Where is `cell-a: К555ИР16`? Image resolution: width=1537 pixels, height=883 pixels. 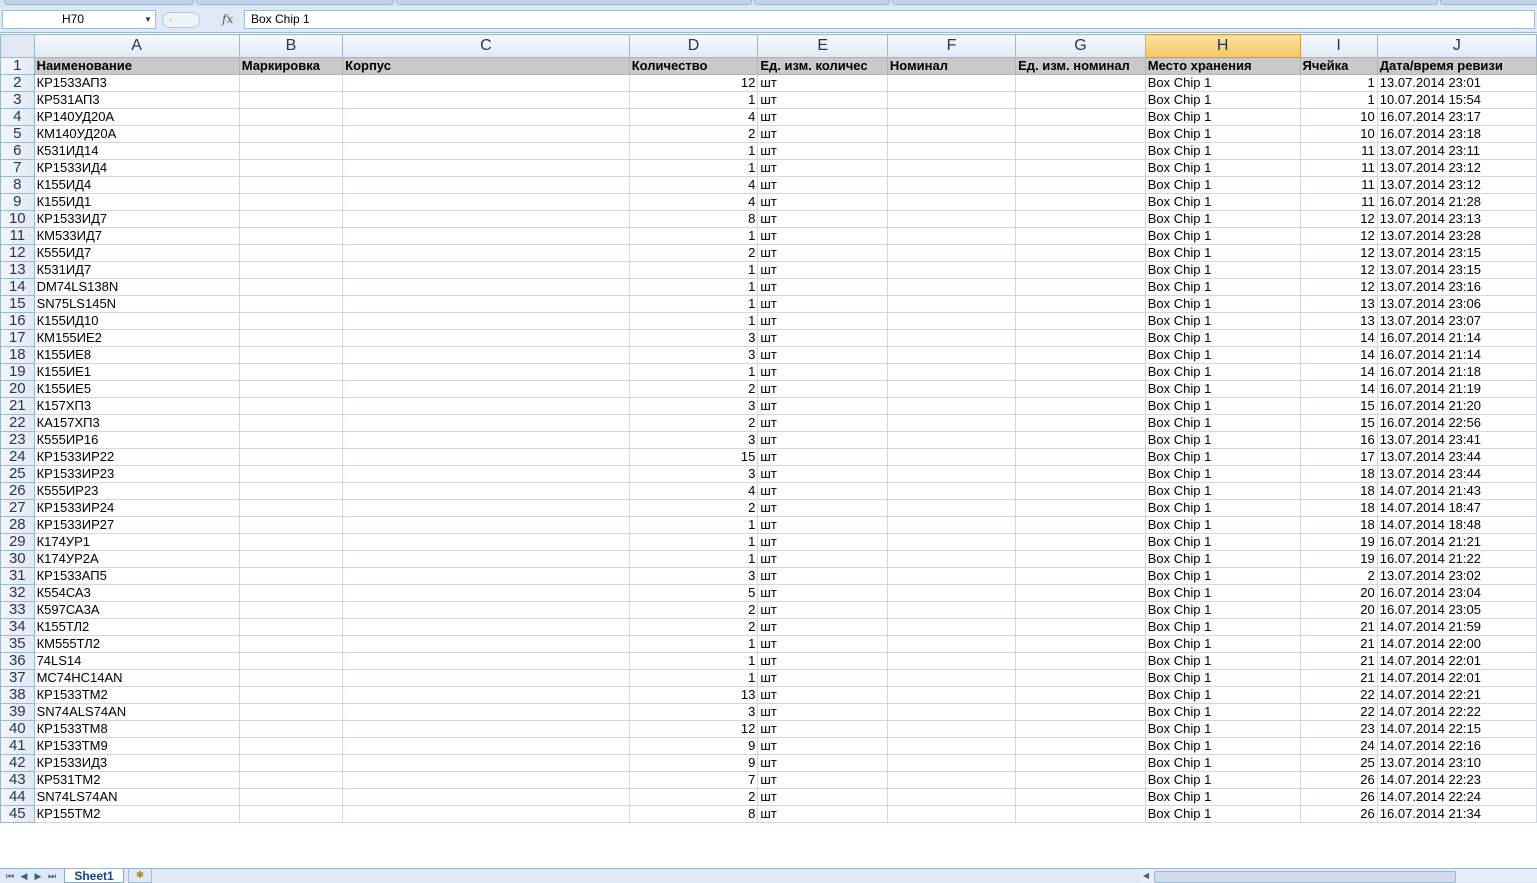 cell-a: К555ИР16 is located at coordinates (136, 440).